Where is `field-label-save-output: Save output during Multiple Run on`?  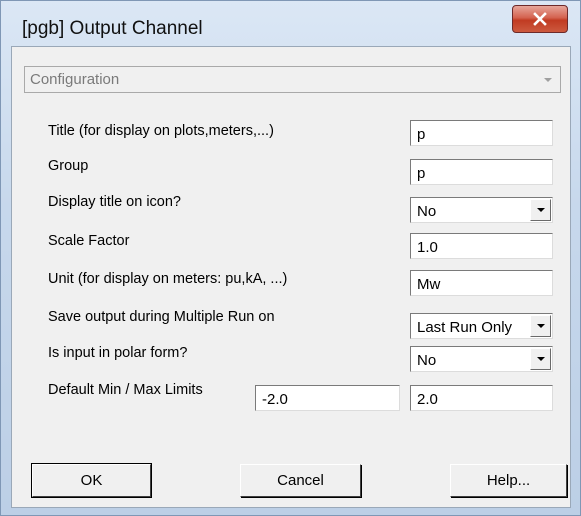
field-label-save-output: Save output during Multiple Run on is located at coordinates (161, 317).